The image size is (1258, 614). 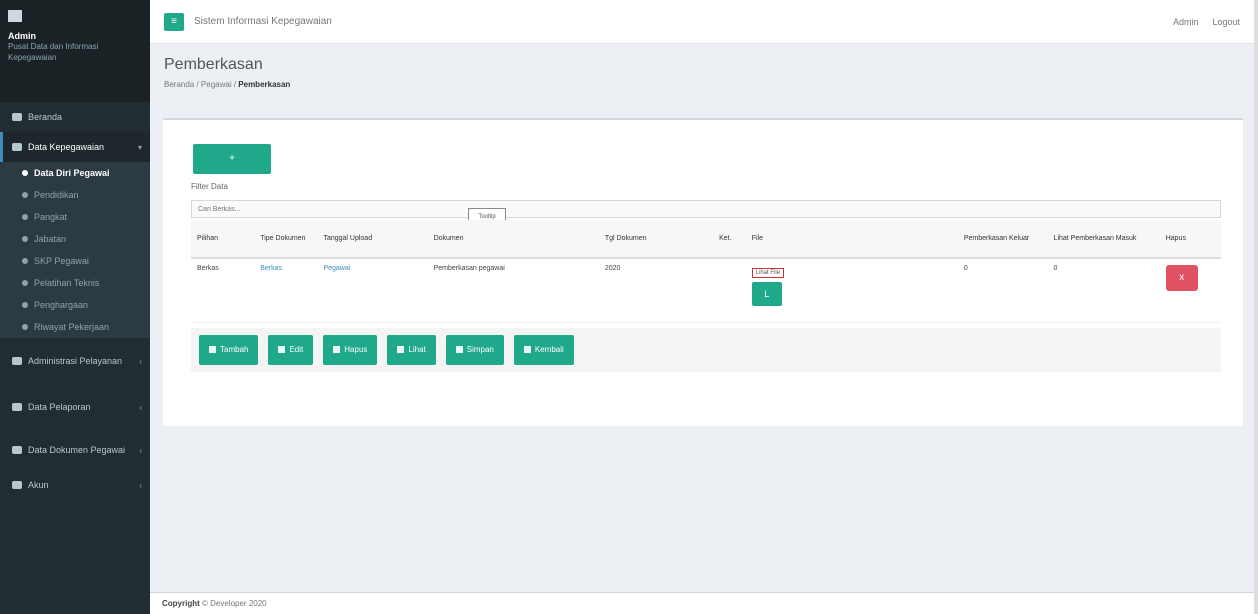 What do you see at coordinates (350, 350) in the screenshot?
I see `action-hapus-button: Hapus` at bounding box center [350, 350].